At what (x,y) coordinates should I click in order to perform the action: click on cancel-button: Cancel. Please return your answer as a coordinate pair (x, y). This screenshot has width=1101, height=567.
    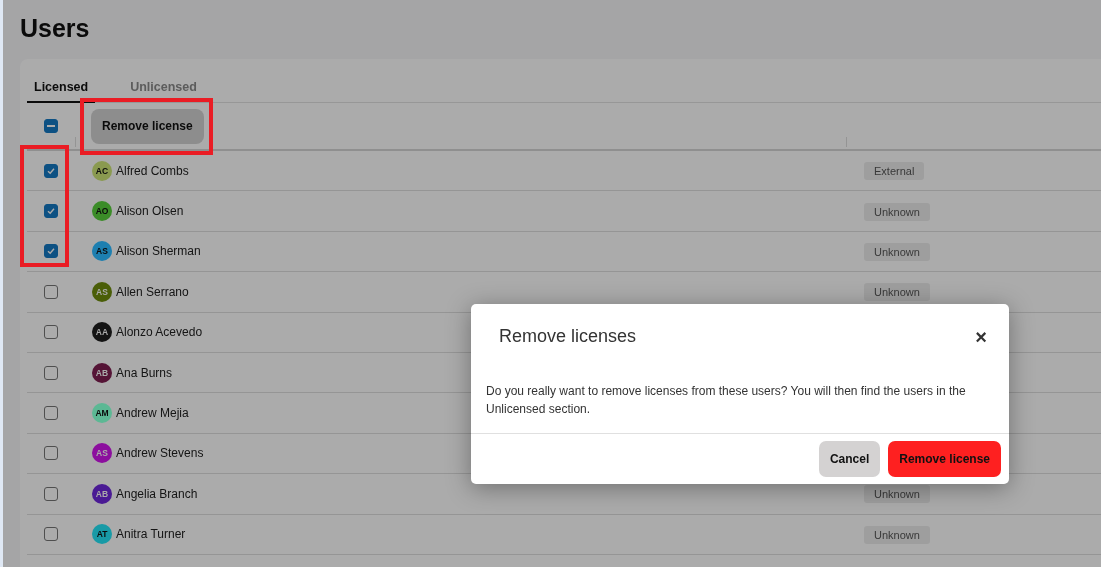
    Looking at the image, I should click on (849, 459).